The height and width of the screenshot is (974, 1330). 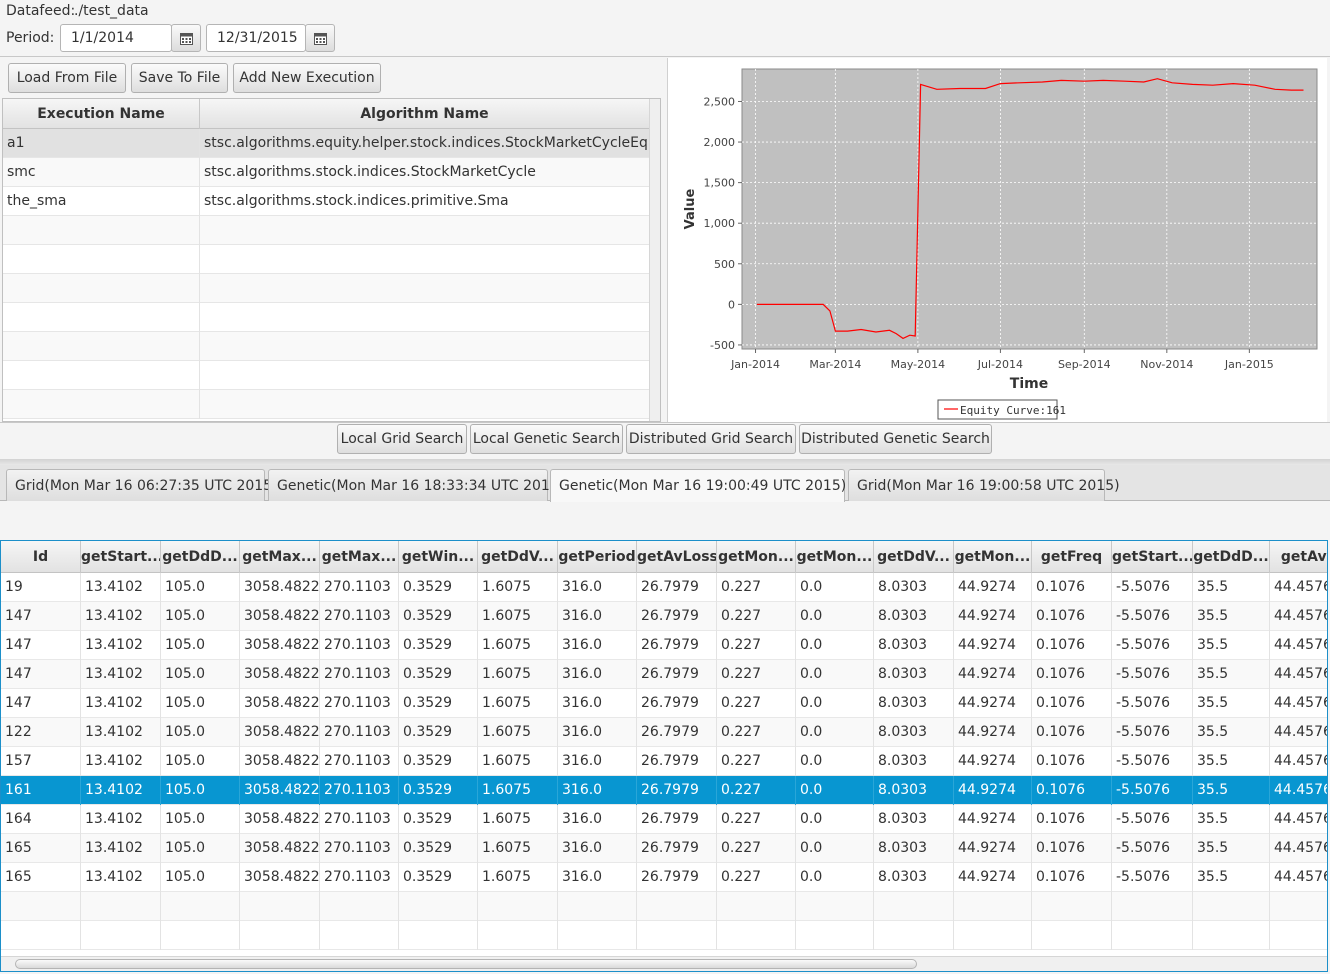 I want to click on add-new-execution-button: Add New Execution, so click(x=307, y=78).